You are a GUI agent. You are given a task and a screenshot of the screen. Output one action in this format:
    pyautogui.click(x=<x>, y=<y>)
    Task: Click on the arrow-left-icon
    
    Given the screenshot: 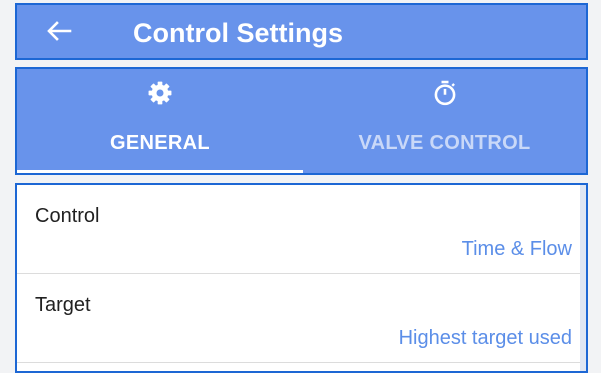 What is the action you would take?
    pyautogui.click(x=59, y=31)
    